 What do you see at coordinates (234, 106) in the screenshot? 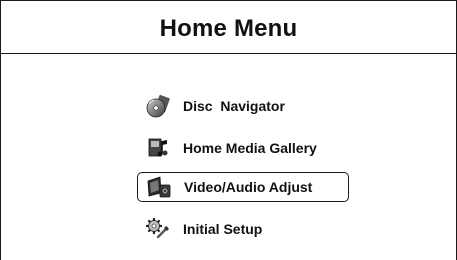
I see `menu-item-label: Disc Navigator` at bounding box center [234, 106].